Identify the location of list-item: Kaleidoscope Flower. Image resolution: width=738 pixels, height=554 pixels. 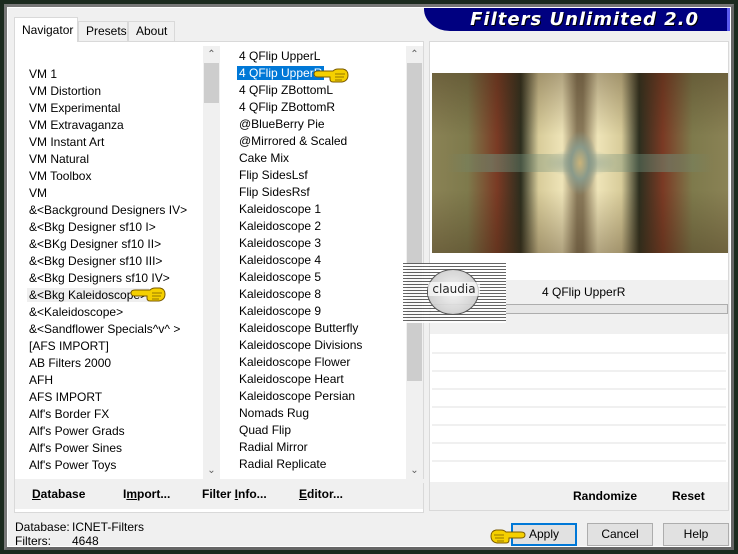
(314, 362).